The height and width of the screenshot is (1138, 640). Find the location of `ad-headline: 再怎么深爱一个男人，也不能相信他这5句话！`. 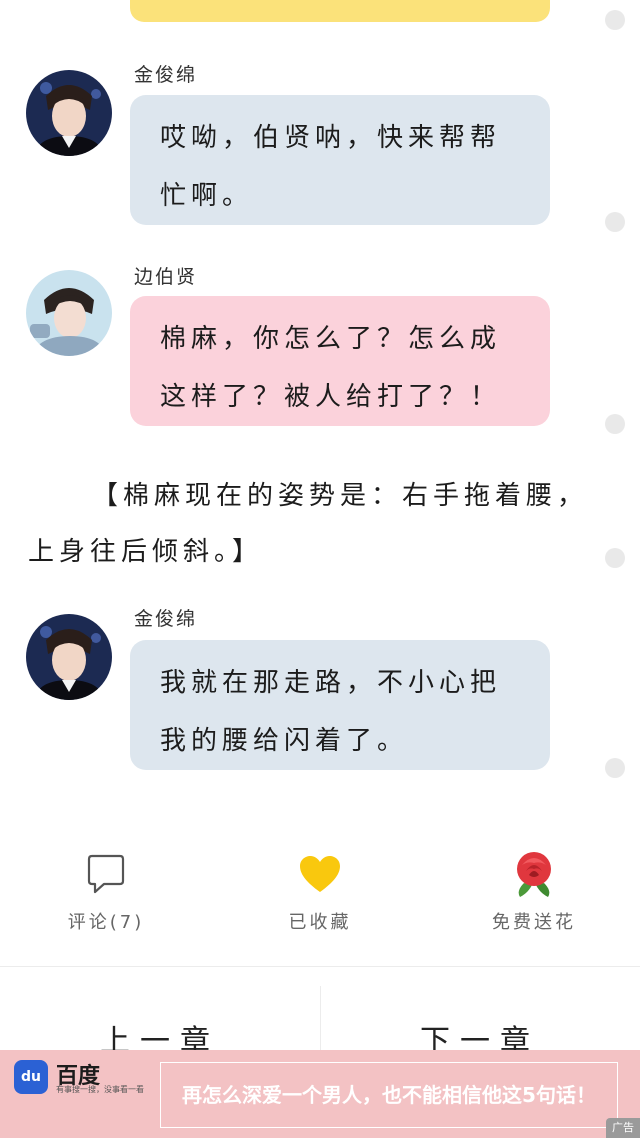

ad-headline: 再怎么深爱一个男人，也不能相信他这5句话！ is located at coordinates (389, 1095).